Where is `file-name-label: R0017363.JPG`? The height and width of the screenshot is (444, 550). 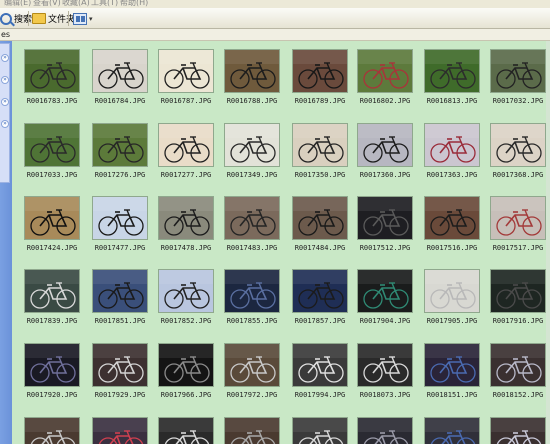
file-name-label: R0017363.JPG is located at coordinates (452, 175).